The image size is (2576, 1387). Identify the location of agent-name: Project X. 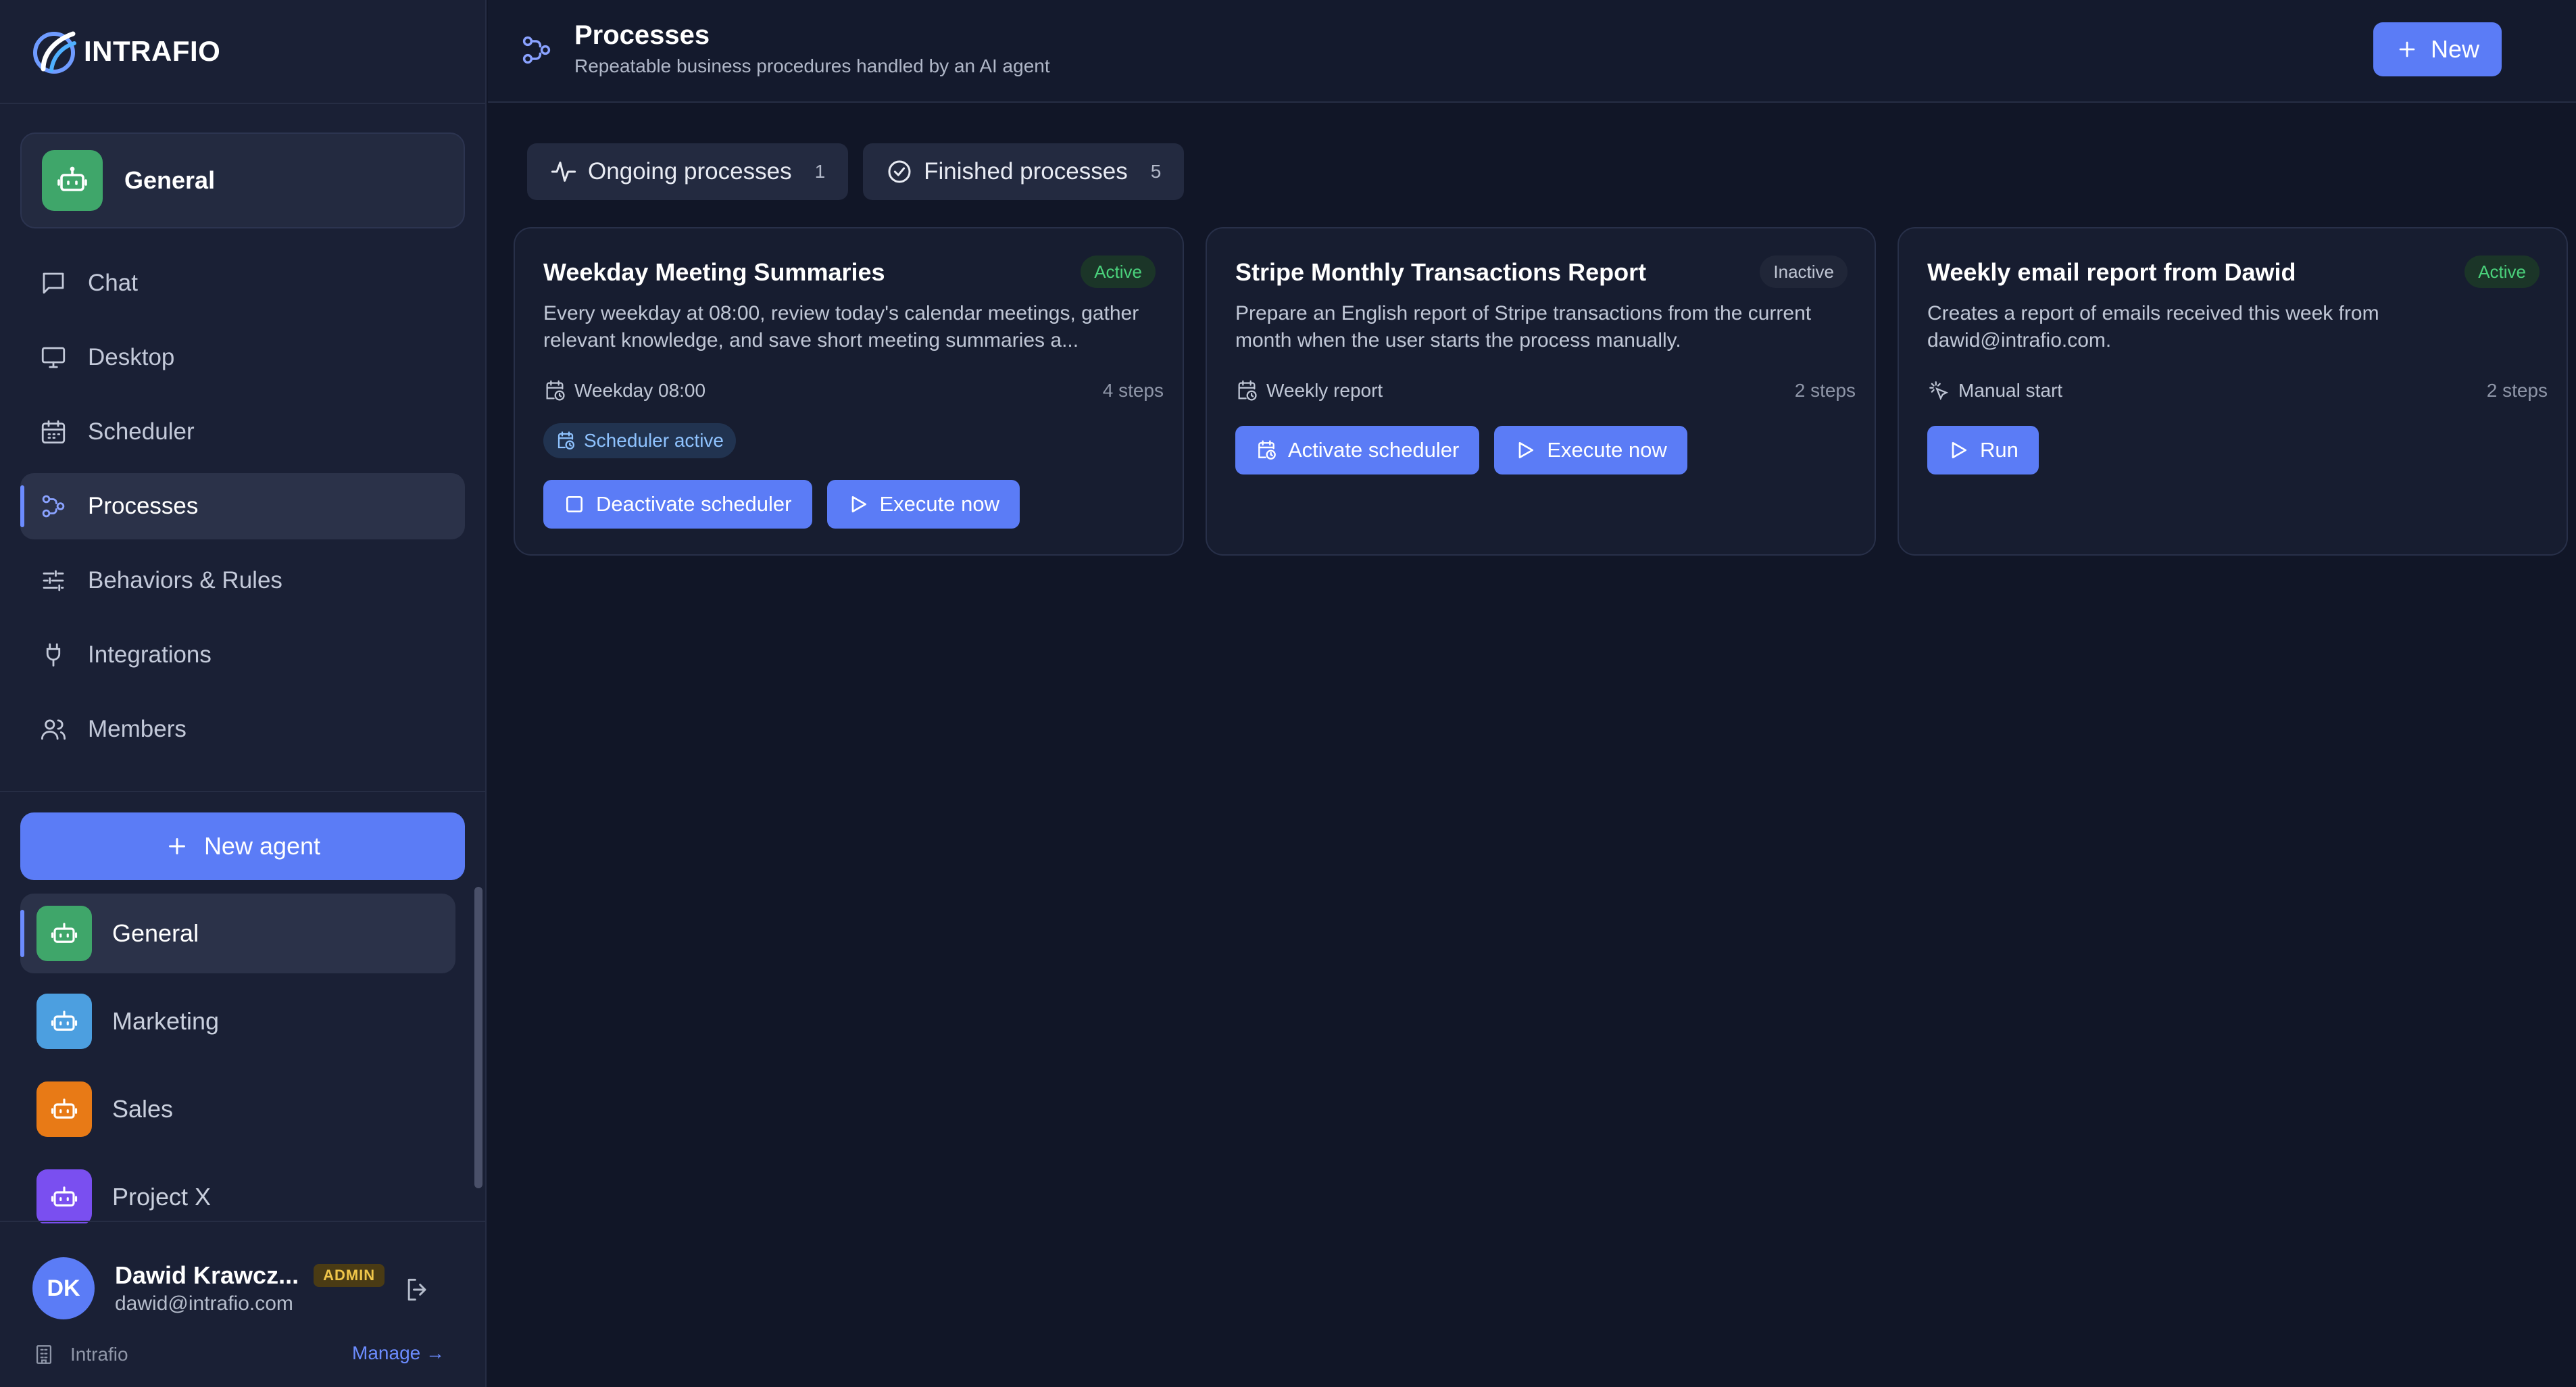
(162, 1197).